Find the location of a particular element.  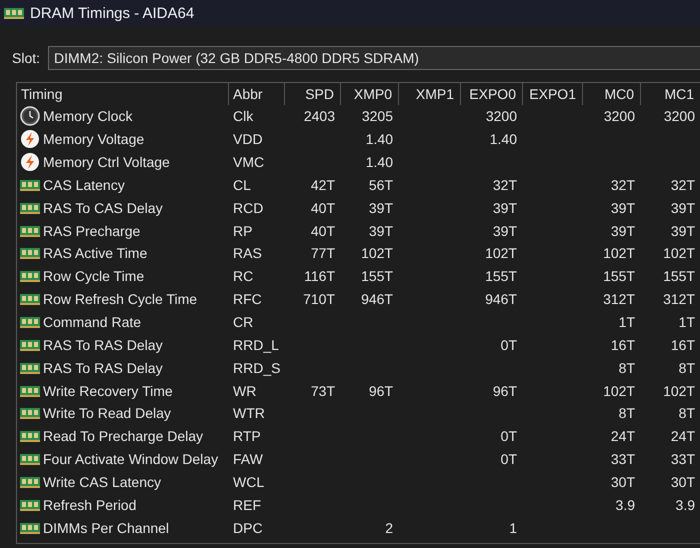

column-header: SPD is located at coordinates (313, 94).